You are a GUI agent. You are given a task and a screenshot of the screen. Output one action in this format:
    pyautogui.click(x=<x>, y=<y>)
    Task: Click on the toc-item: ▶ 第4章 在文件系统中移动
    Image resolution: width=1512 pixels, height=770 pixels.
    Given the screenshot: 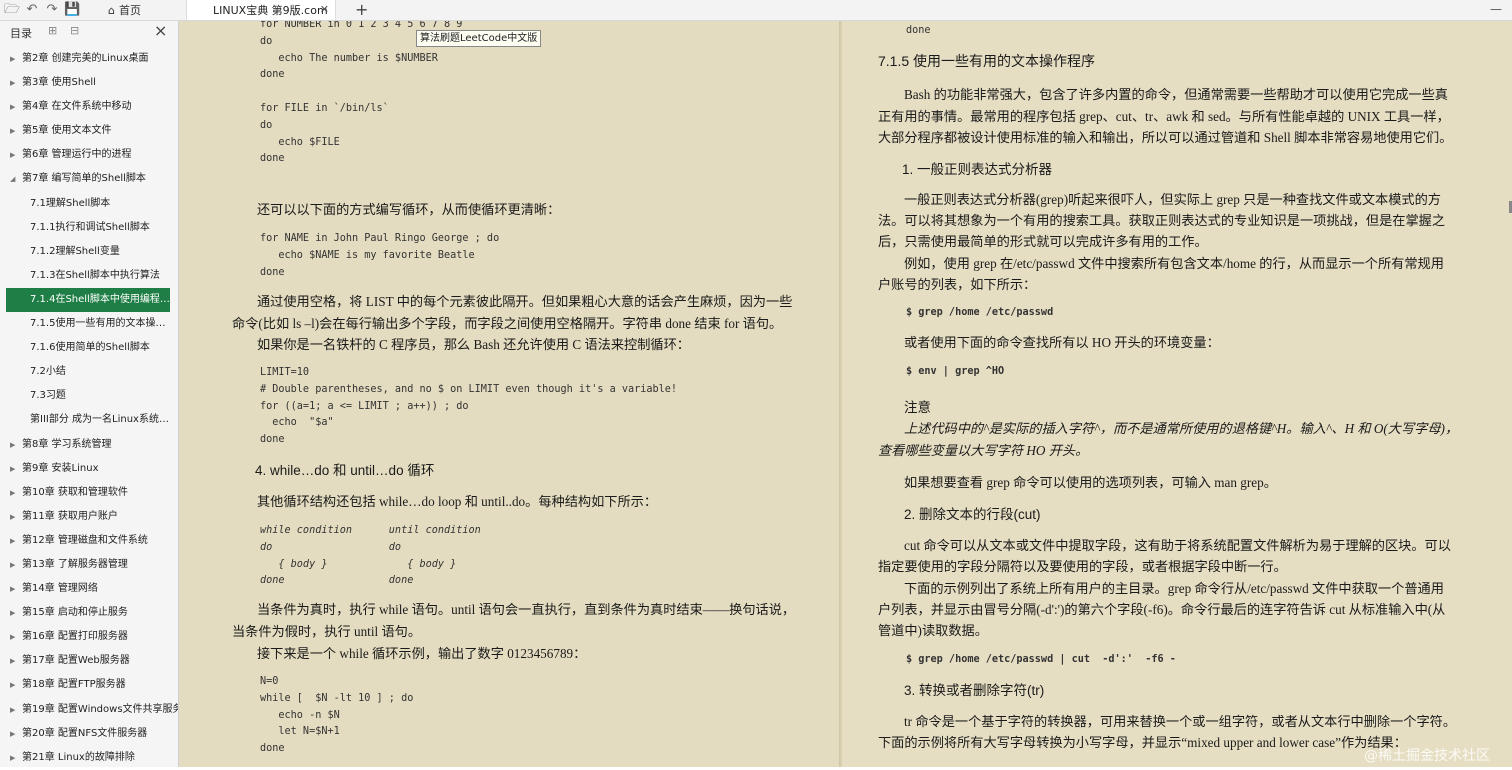 What is the action you would take?
    pyautogui.click(x=89, y=107)
    